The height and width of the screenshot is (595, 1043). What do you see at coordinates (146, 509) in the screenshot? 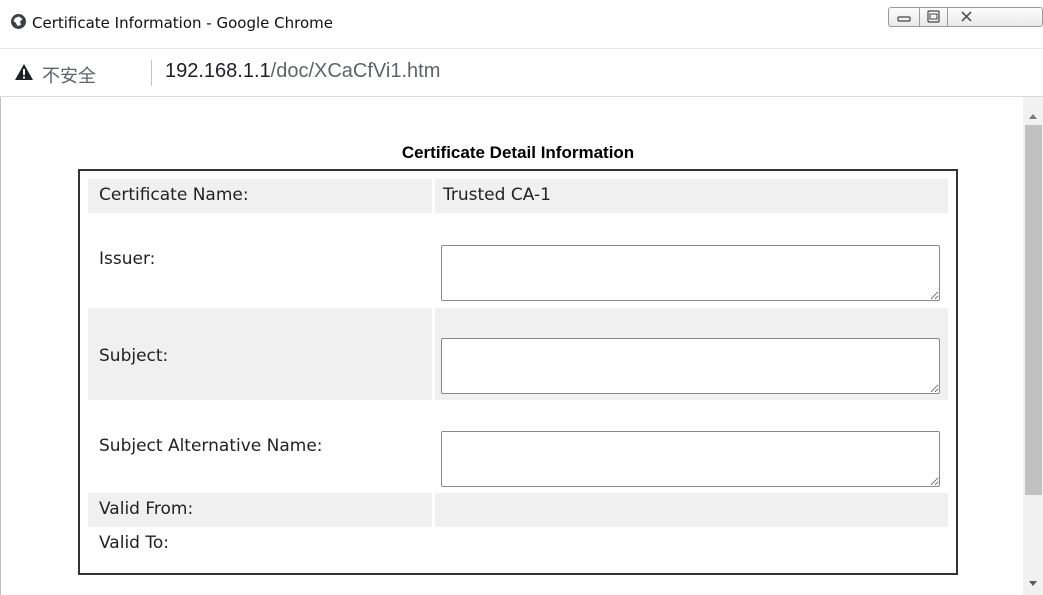
I see `valid-from-label: Valid From:` at bounding box center [146, 509].